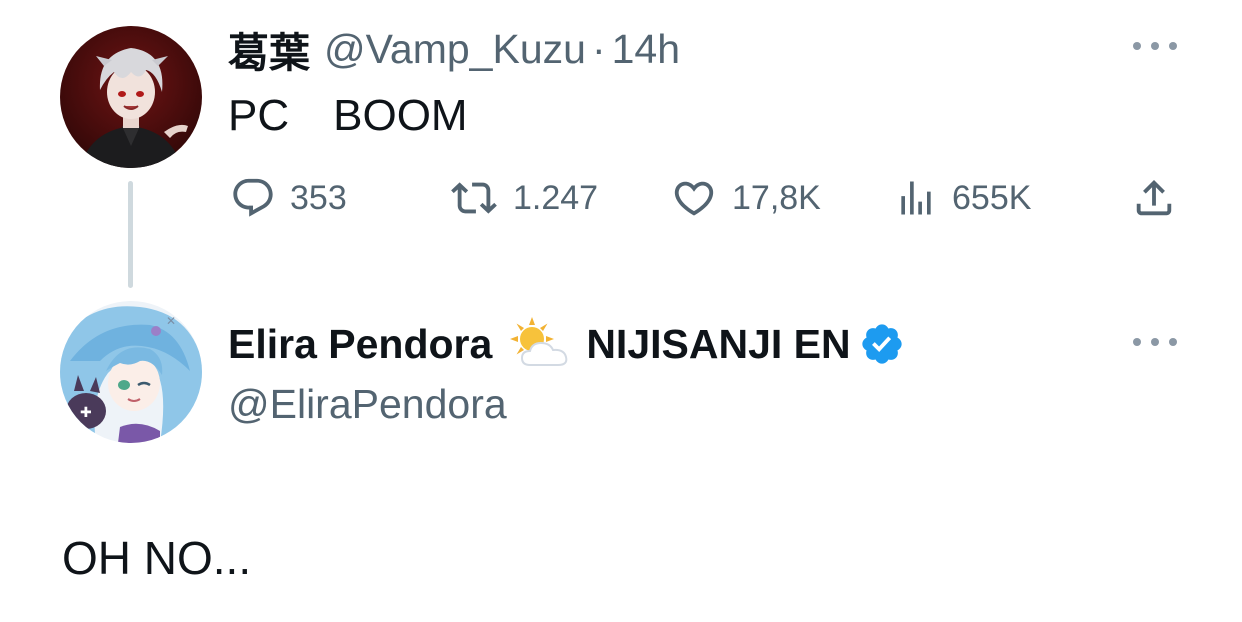 This screenshot has width=1242, height=622. What do you see at coordinates (360, 344) in the screenshot?
I see `tweet2-display-name-part1: Elira Pendora` at bounding box center [360, 344].